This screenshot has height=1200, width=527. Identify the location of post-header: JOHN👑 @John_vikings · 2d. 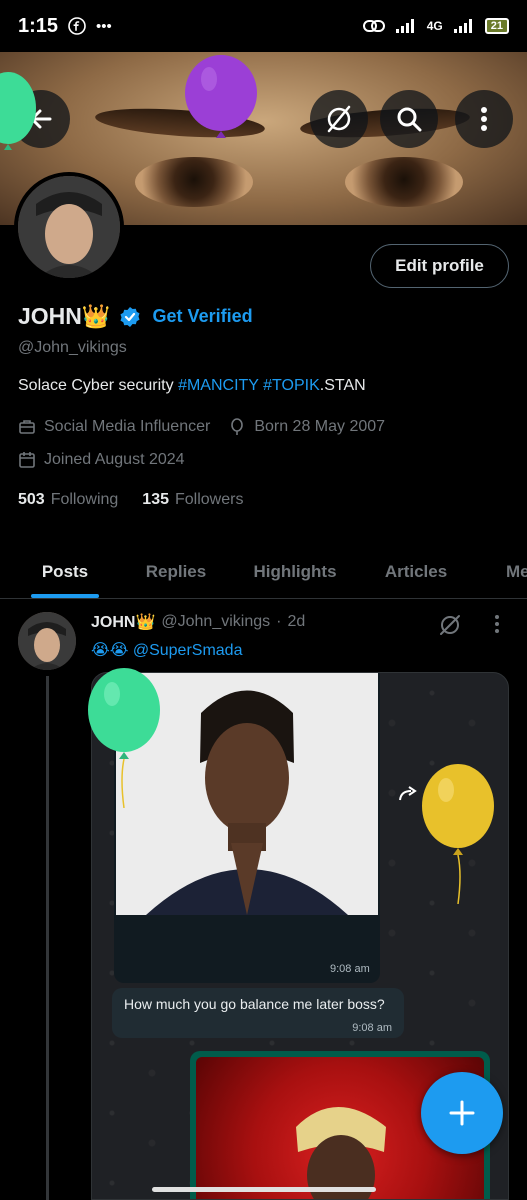
(198, 622).